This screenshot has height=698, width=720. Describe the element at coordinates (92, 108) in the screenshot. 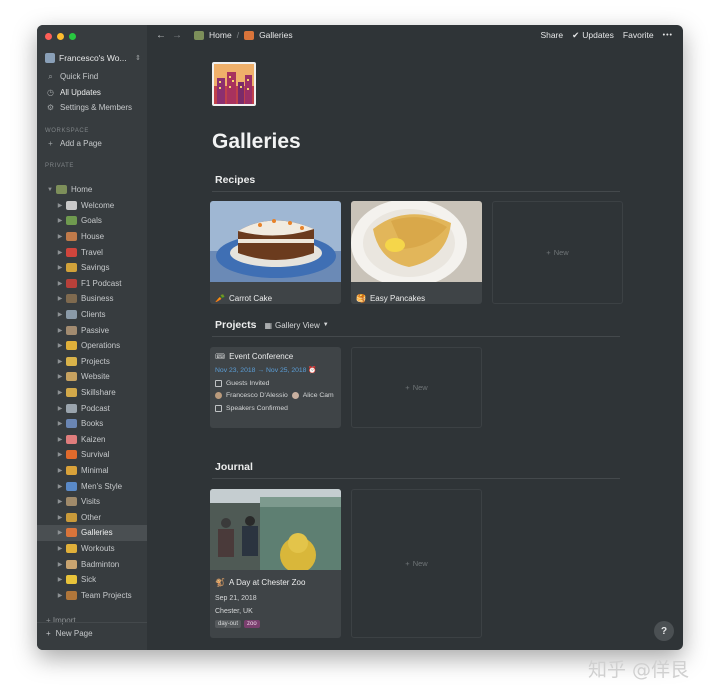

I see `sidebar-item-settings: ⚙ Settings & Members` at that location.